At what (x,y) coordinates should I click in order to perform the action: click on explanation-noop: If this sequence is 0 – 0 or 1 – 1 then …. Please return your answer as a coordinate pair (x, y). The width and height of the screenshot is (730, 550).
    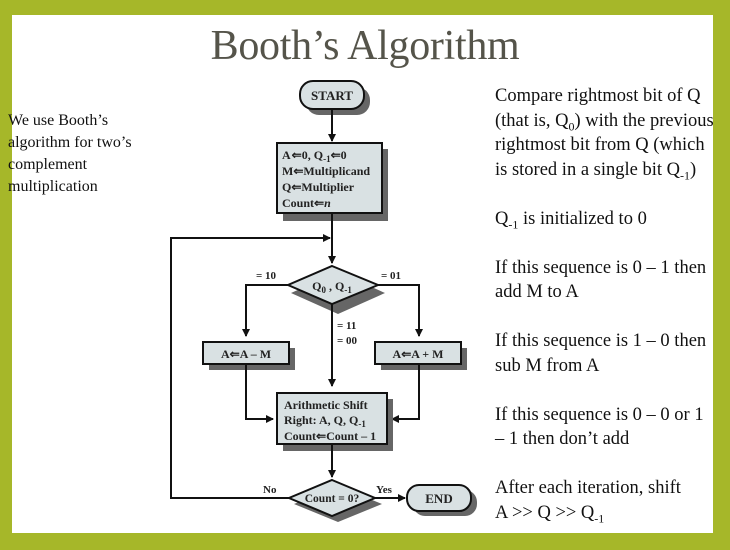
    Looking at the image, I should click on (599, 427).